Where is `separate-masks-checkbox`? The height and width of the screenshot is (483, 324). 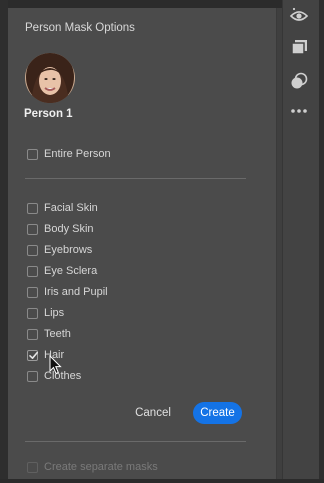 separate-masks-checkbox is located at coordinates (32, 467).